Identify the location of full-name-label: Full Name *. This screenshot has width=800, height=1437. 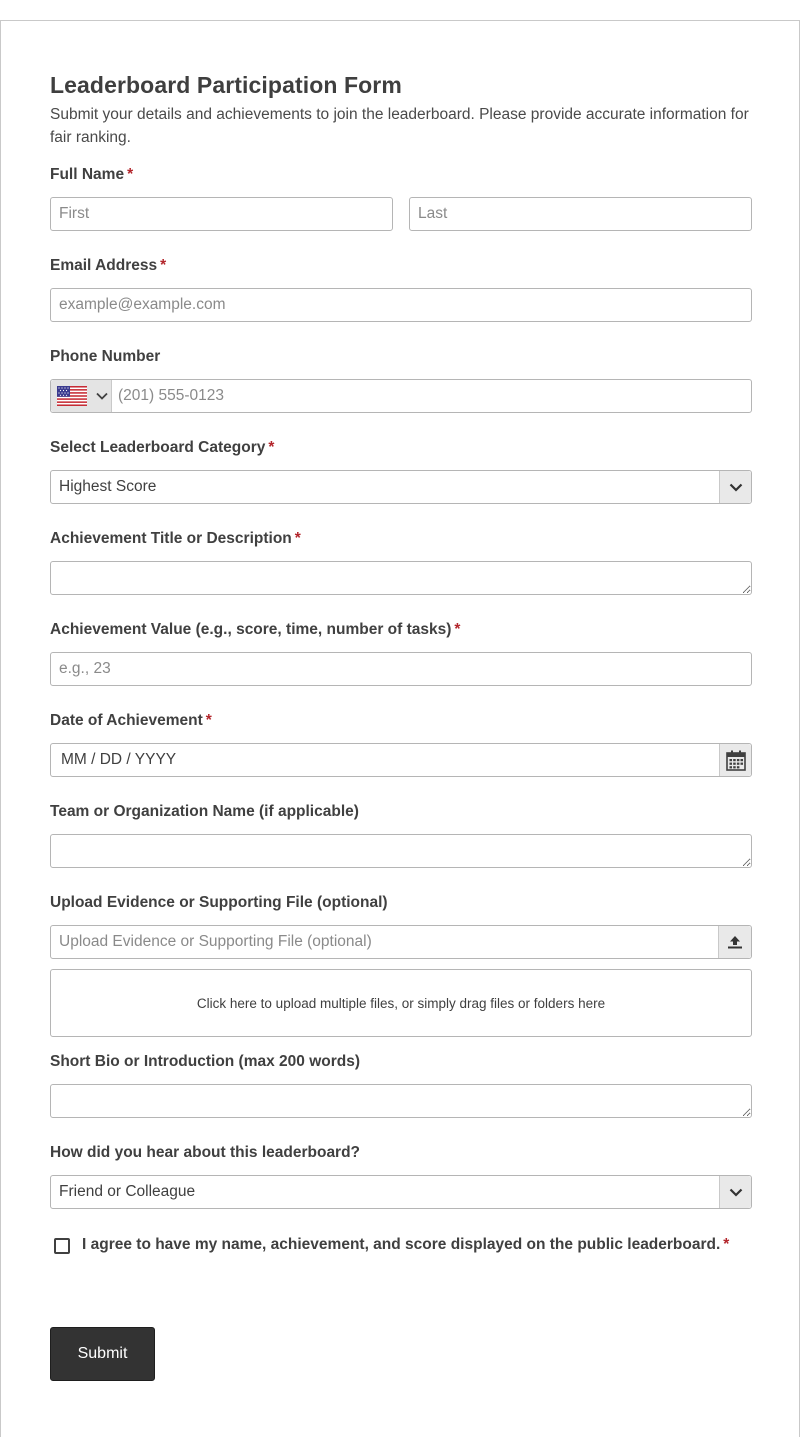
(92, 174).